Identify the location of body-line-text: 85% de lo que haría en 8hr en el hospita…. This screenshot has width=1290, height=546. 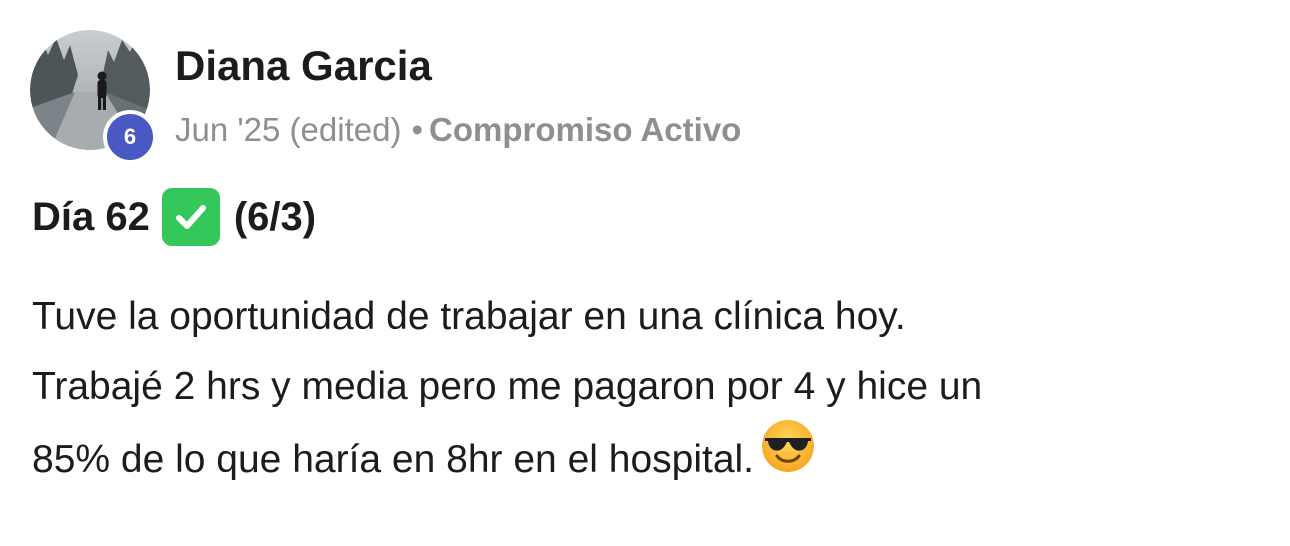
(393, 459).